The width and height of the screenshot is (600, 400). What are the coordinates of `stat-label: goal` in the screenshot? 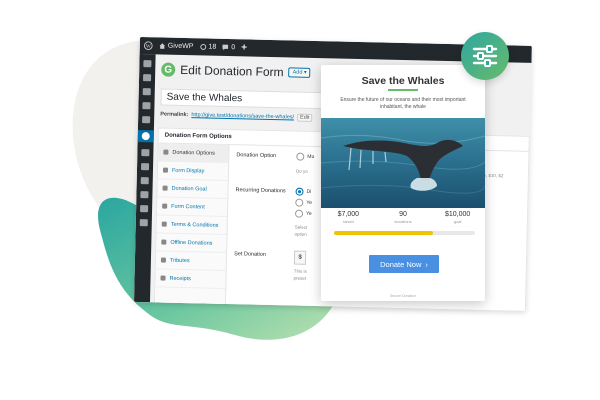 It's located at (457, 221).